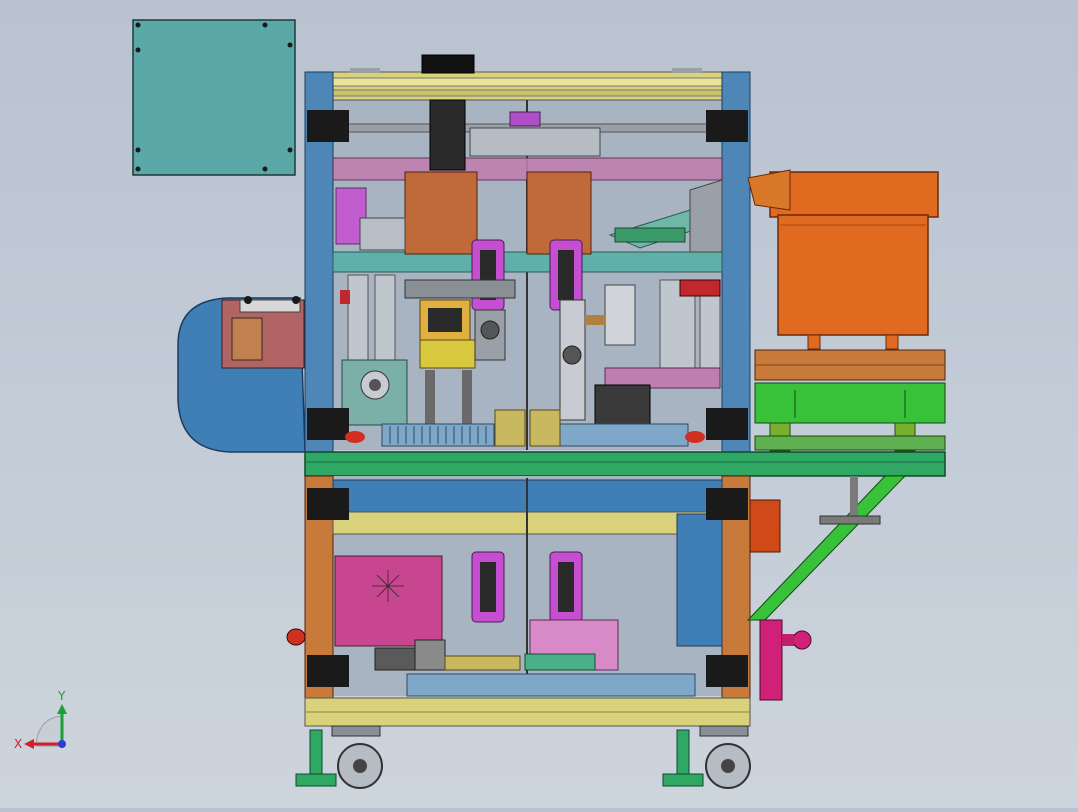 The image size is (1078, 812). What do you see at coordinates (850, 400) in the screenshot?
I see `feeder-base` at bounding box center [850, 400].